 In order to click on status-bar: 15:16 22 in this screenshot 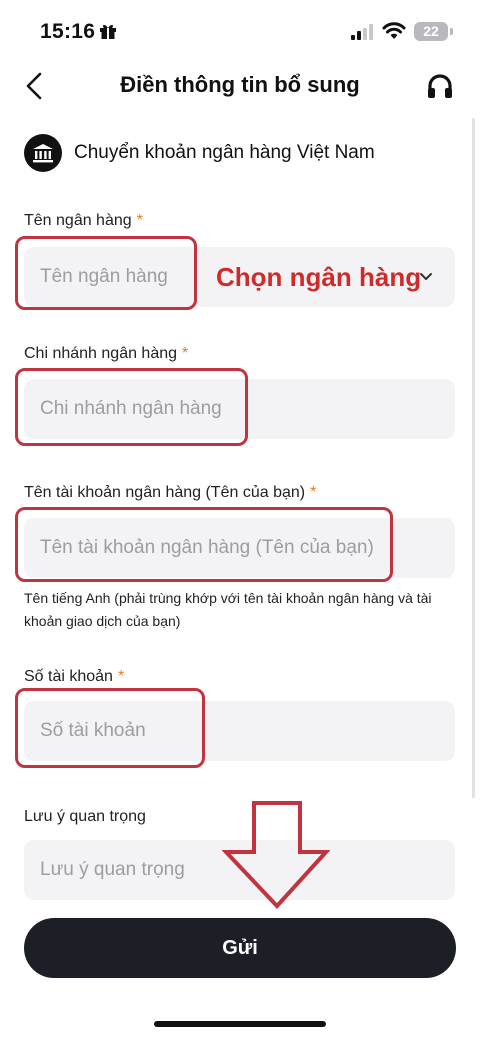, I will do `click(240, 31)`.